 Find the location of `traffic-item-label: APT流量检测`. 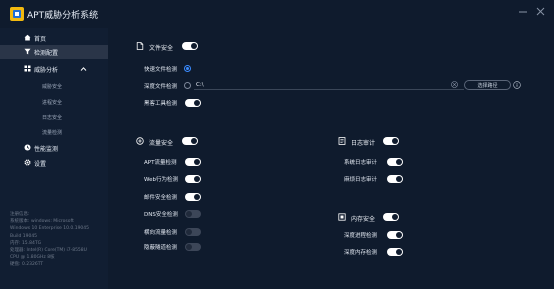

traffic-item-label: APT流量检测 is located at coordinates (160, 163).